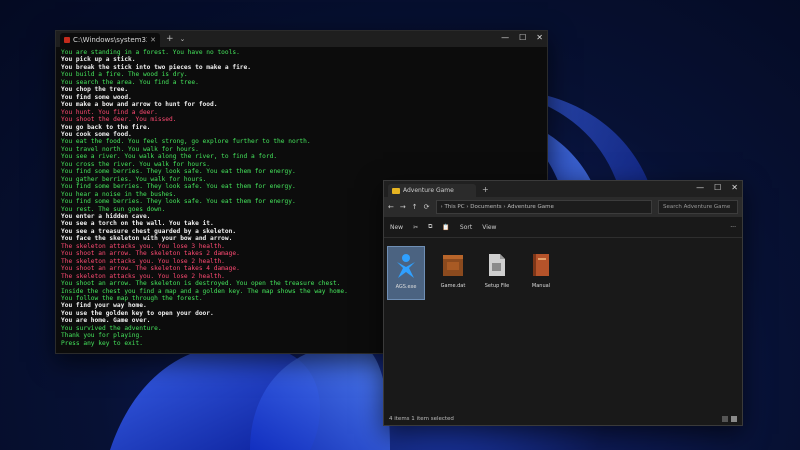 This screenshot has height=450, width=800. Describe the element at coordinates (522, 37) in the screenshot. I see `maximize-button: ☐` at that location.